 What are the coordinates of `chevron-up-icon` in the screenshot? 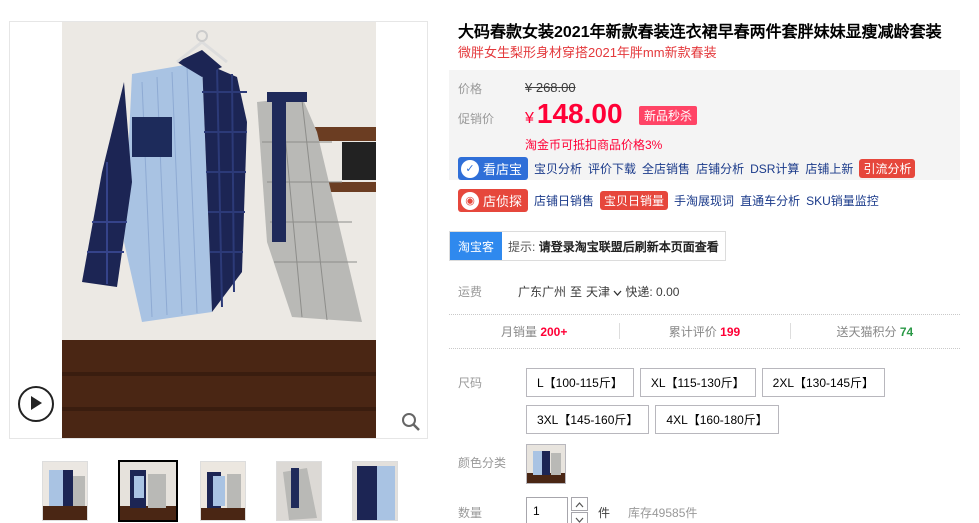 It's located at (579, 504).